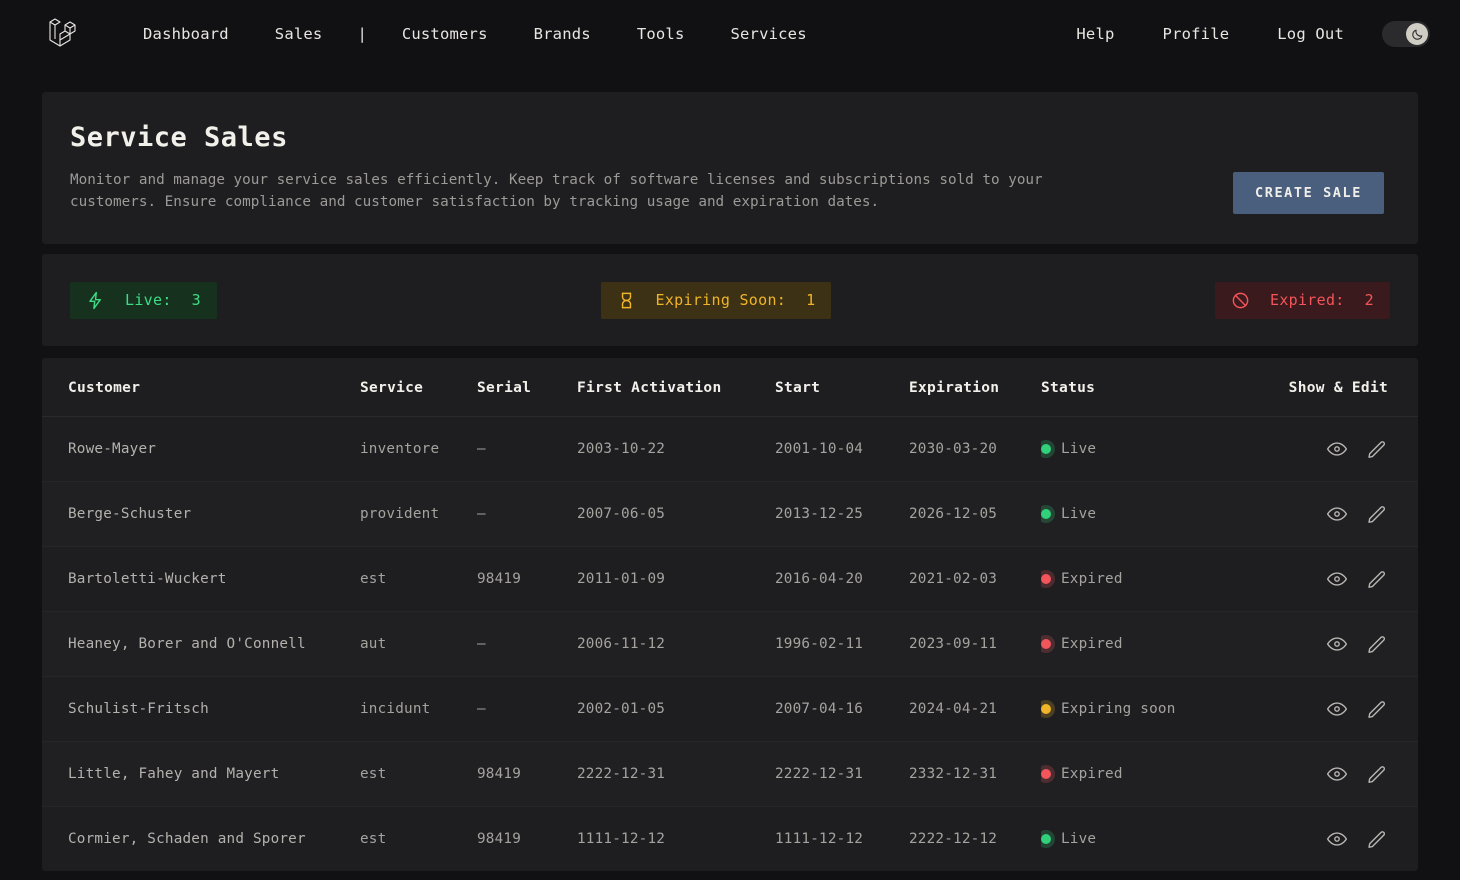 This screenshot has height=880, width=1460. I want to click on cell-service: provident, so click(418, 514).